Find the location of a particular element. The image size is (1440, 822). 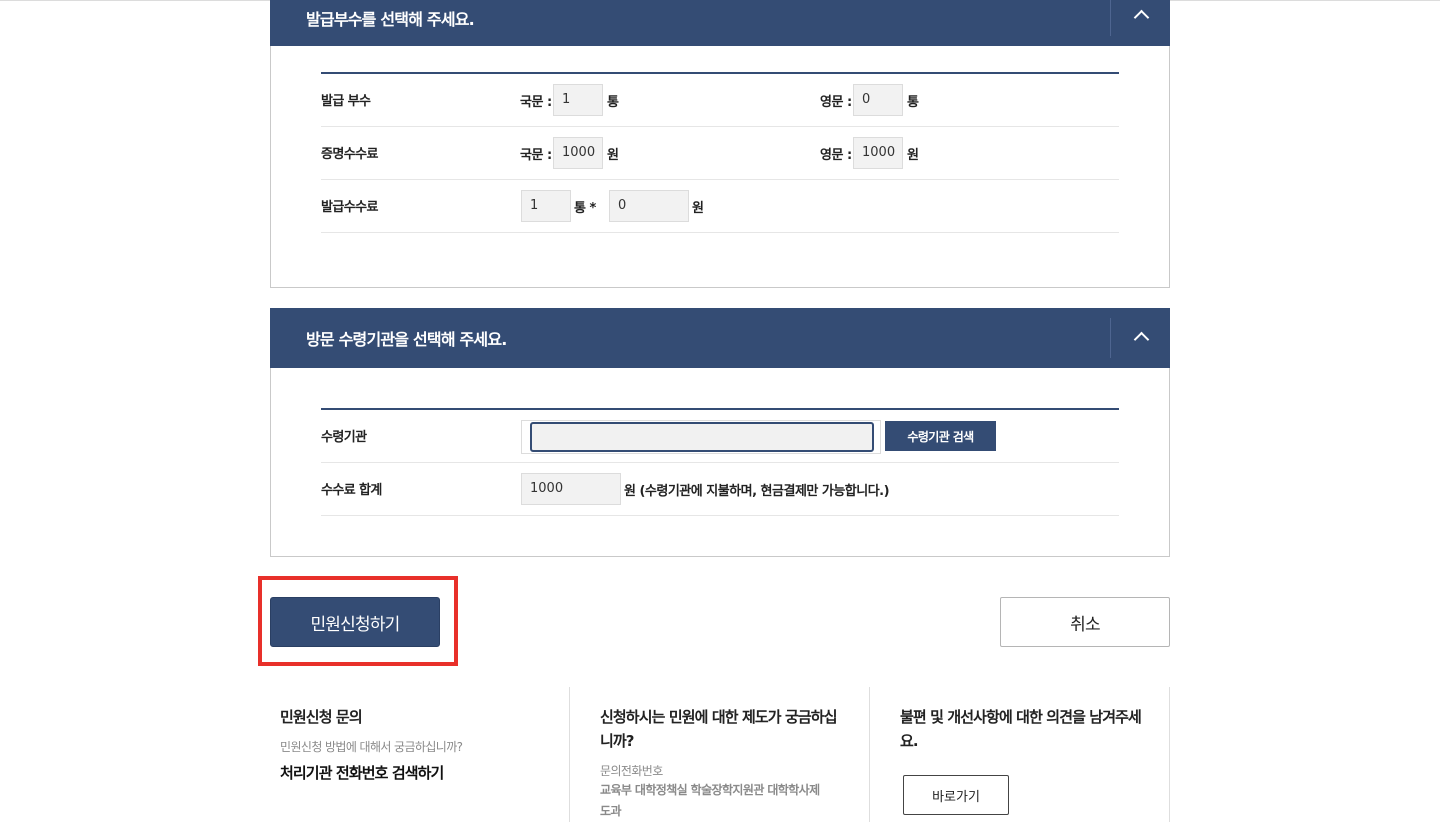

total-fee-label: 수수료 합계 is located at coordinates (351, 490).